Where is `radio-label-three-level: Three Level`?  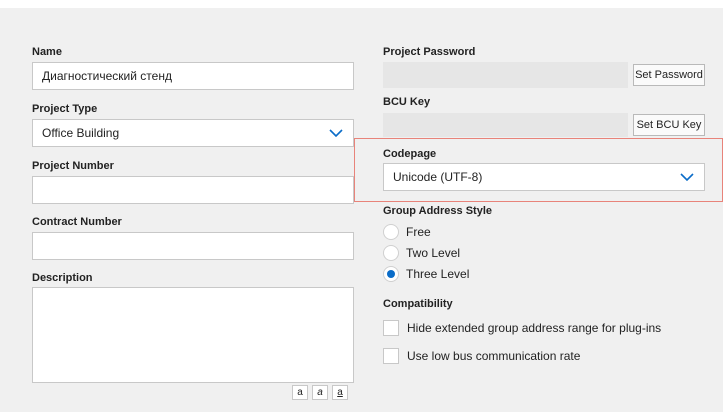 radio-label-three-level: Three Level is located at coordinates (438, 274).